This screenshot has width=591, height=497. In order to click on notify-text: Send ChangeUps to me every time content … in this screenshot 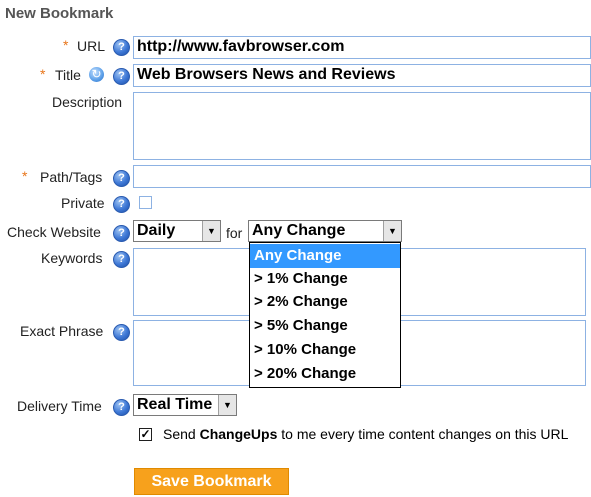, I will do `click(365, 434)`.